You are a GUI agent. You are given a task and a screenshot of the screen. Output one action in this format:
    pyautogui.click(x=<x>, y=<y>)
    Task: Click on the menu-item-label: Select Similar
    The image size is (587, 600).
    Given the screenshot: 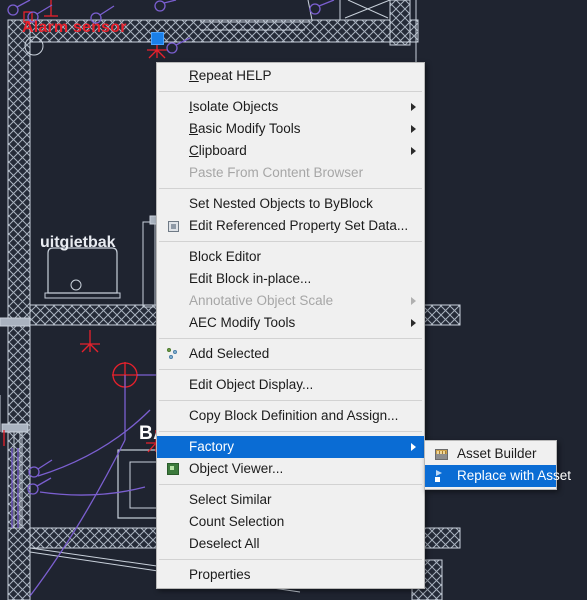 What is the action you would take?
    pyautogui.click(x=230, y=499)
    